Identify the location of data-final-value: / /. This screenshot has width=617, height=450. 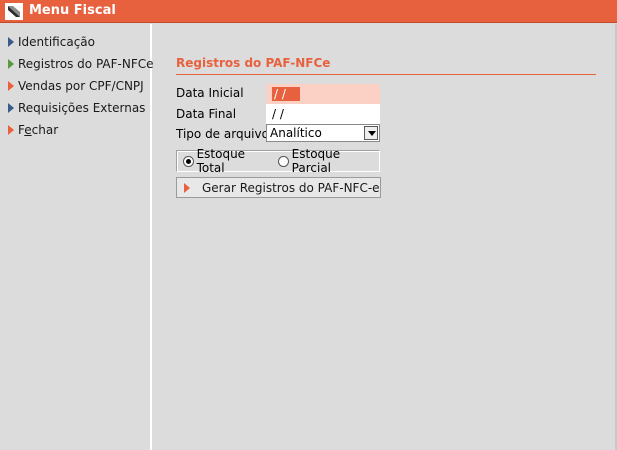
(278, 114).